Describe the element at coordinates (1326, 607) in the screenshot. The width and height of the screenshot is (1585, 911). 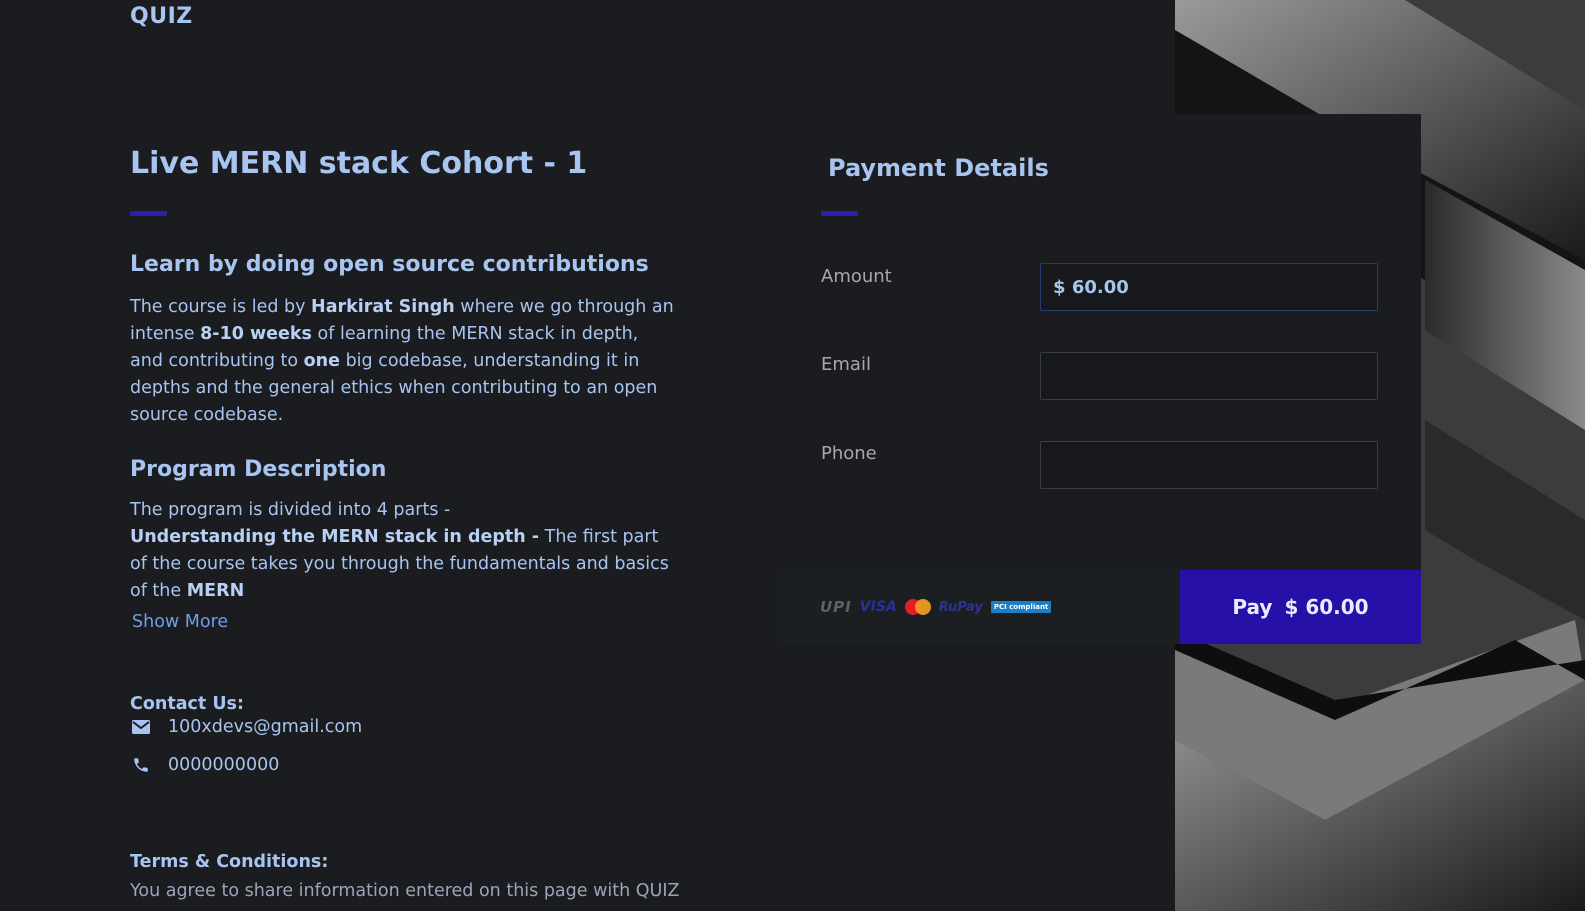
I see `pay-amount: $ 60.00` at that location.